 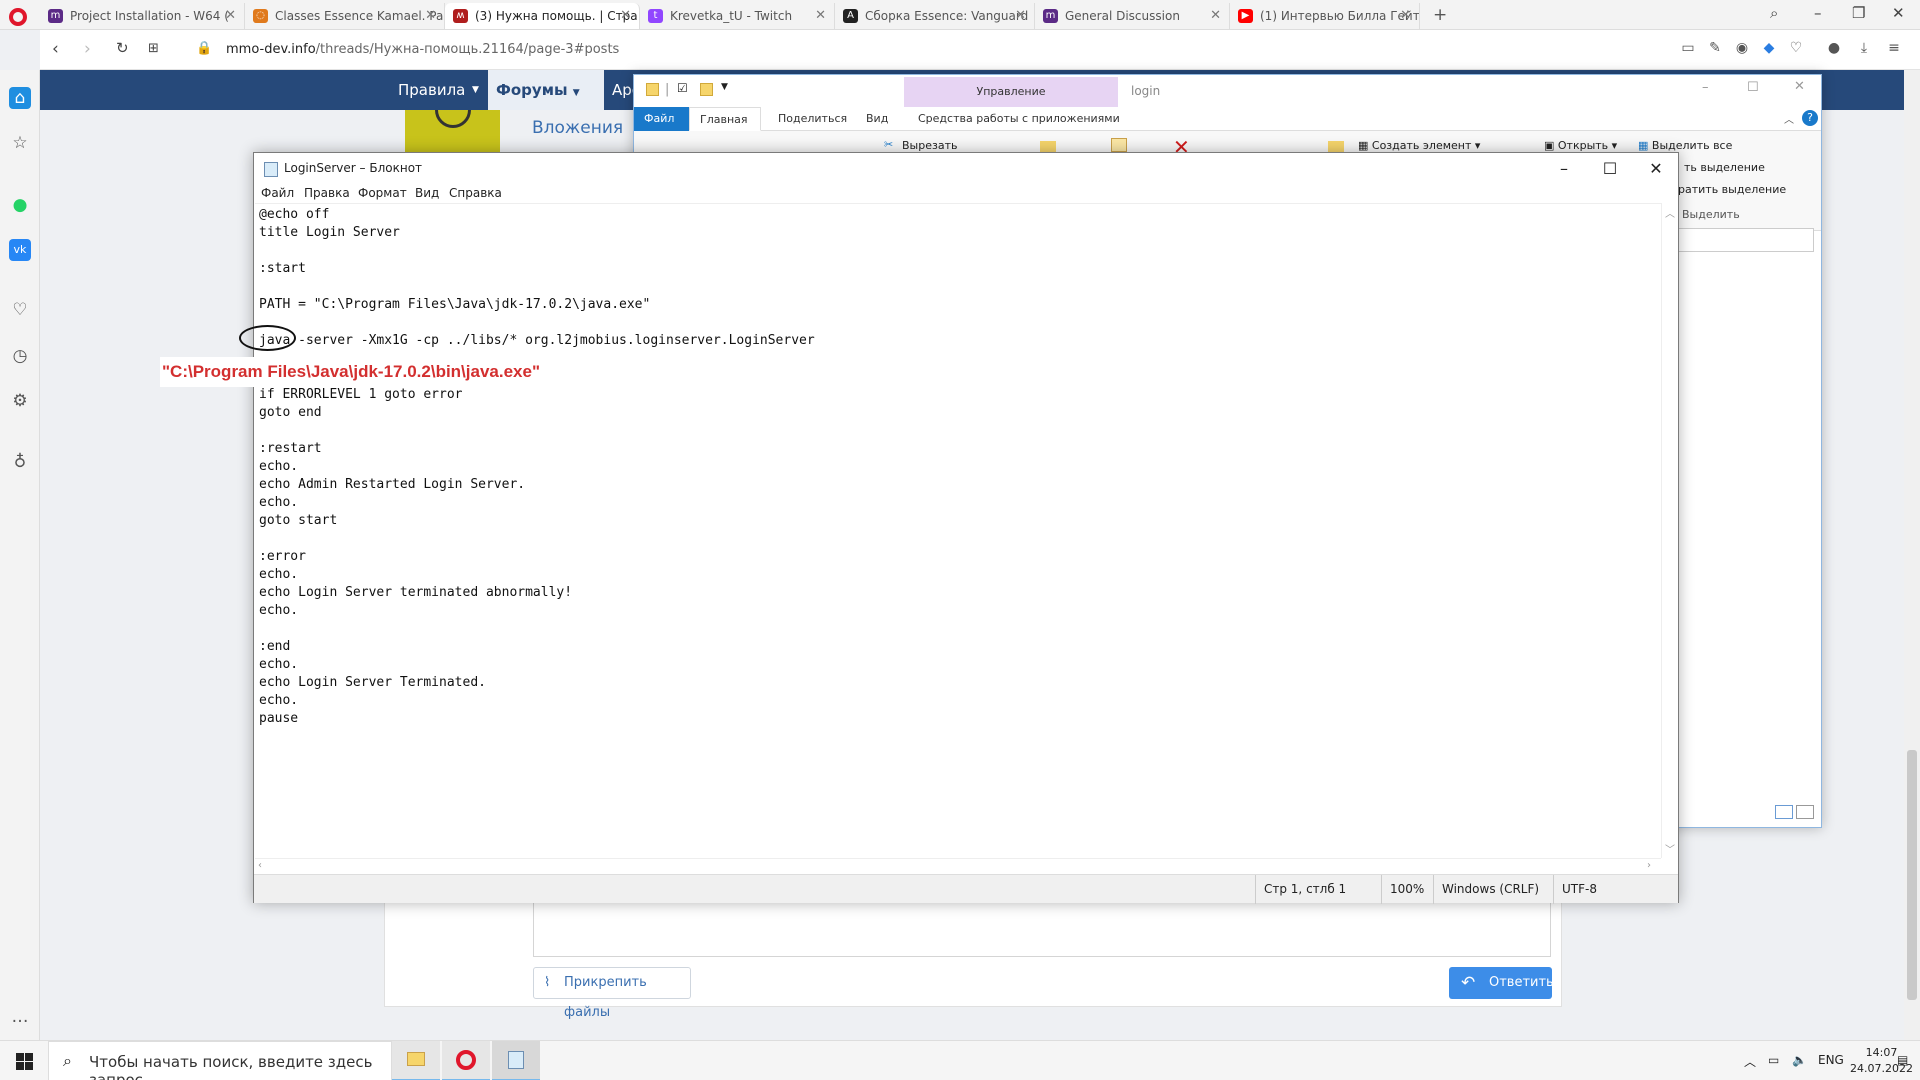 I want to click on select-none-button: ть выделение, so click(x=1724, y=167).